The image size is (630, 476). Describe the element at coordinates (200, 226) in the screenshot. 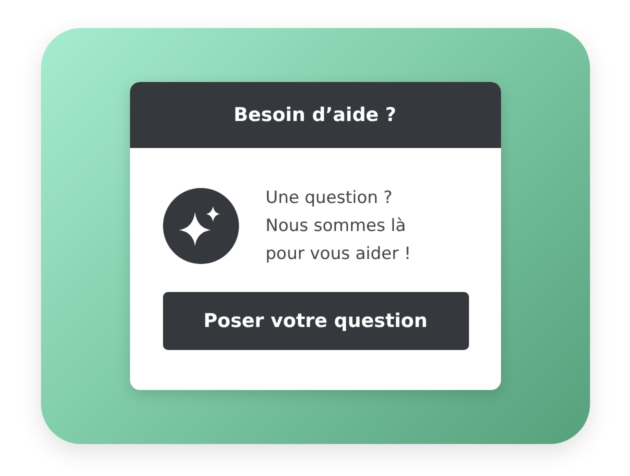

I see `sparkle-icon` at that location.